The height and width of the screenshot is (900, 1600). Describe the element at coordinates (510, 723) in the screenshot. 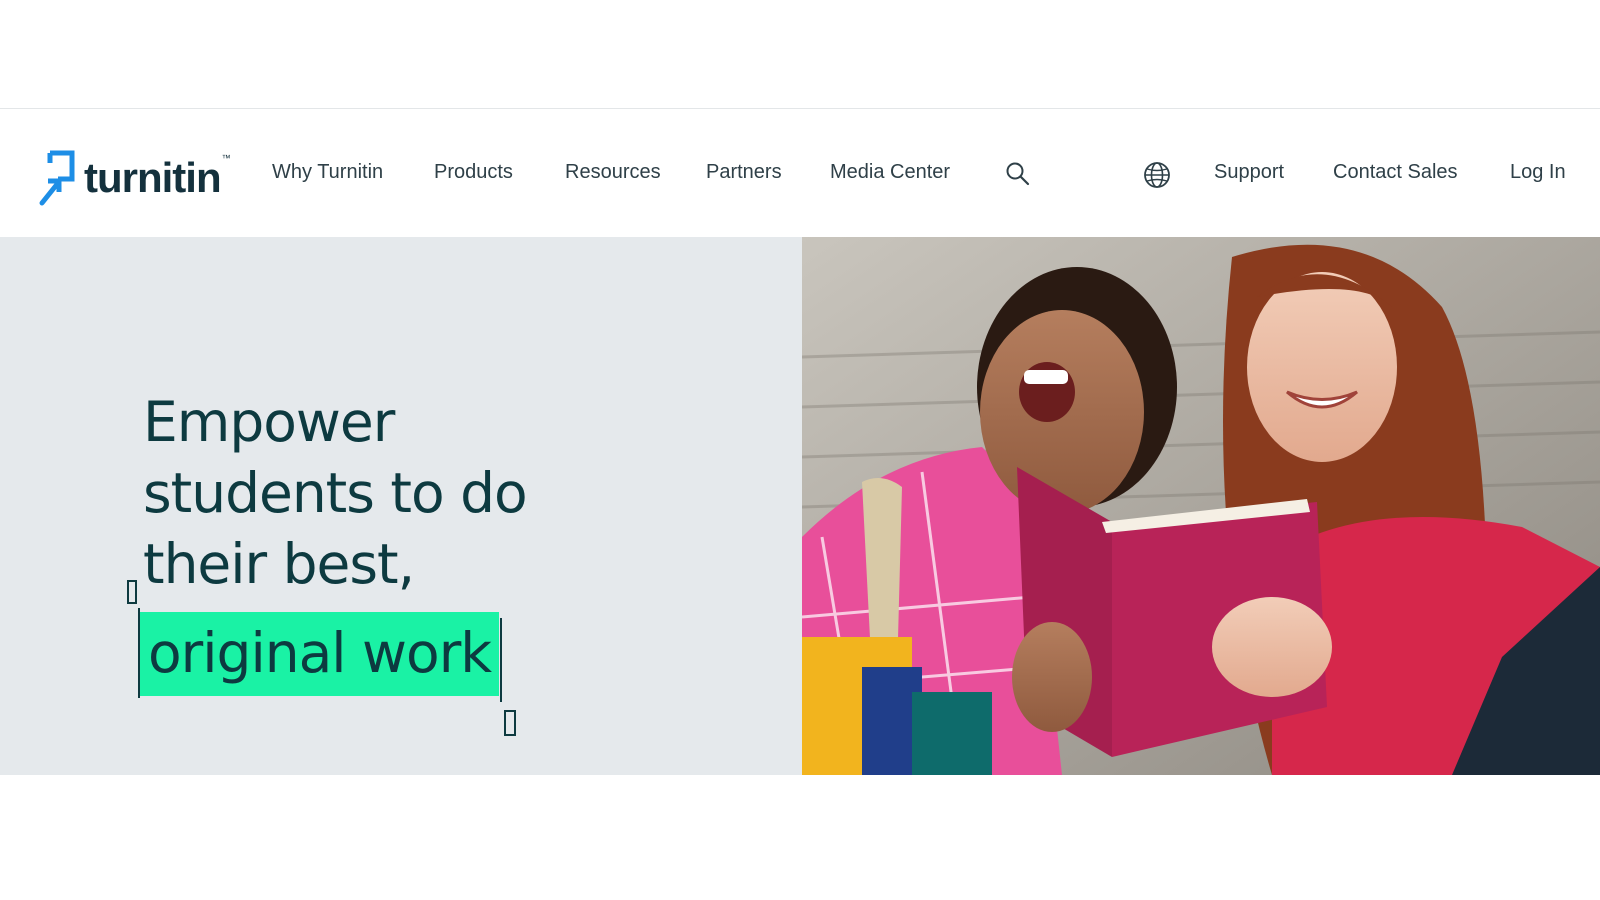

I see `selection-end-handle` at that location.